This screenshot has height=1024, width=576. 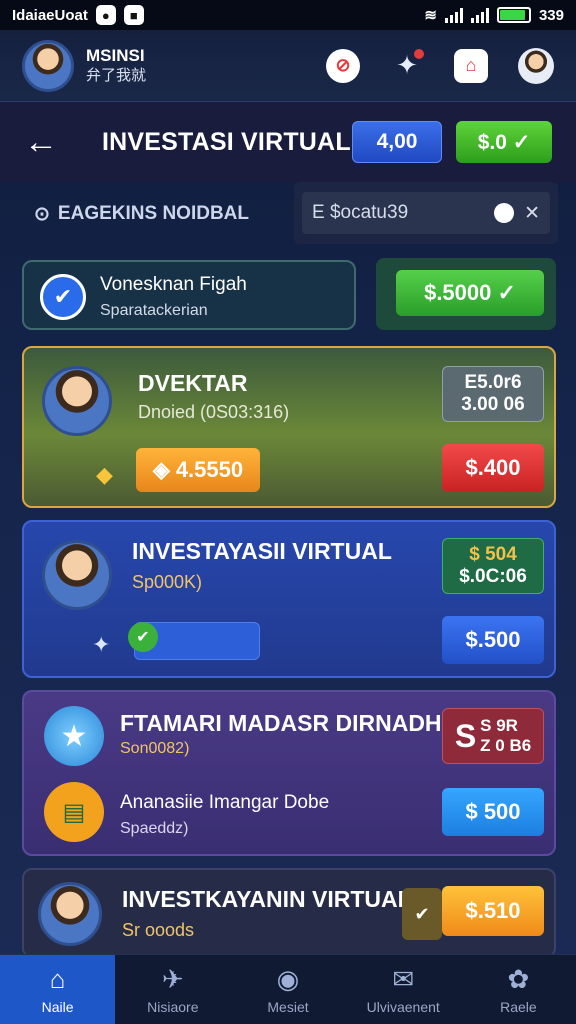 What do you see at coordinates (49, 142) in the screenshot?
I see `arrow-left-icon: ←` at bounding box center [49, 142].